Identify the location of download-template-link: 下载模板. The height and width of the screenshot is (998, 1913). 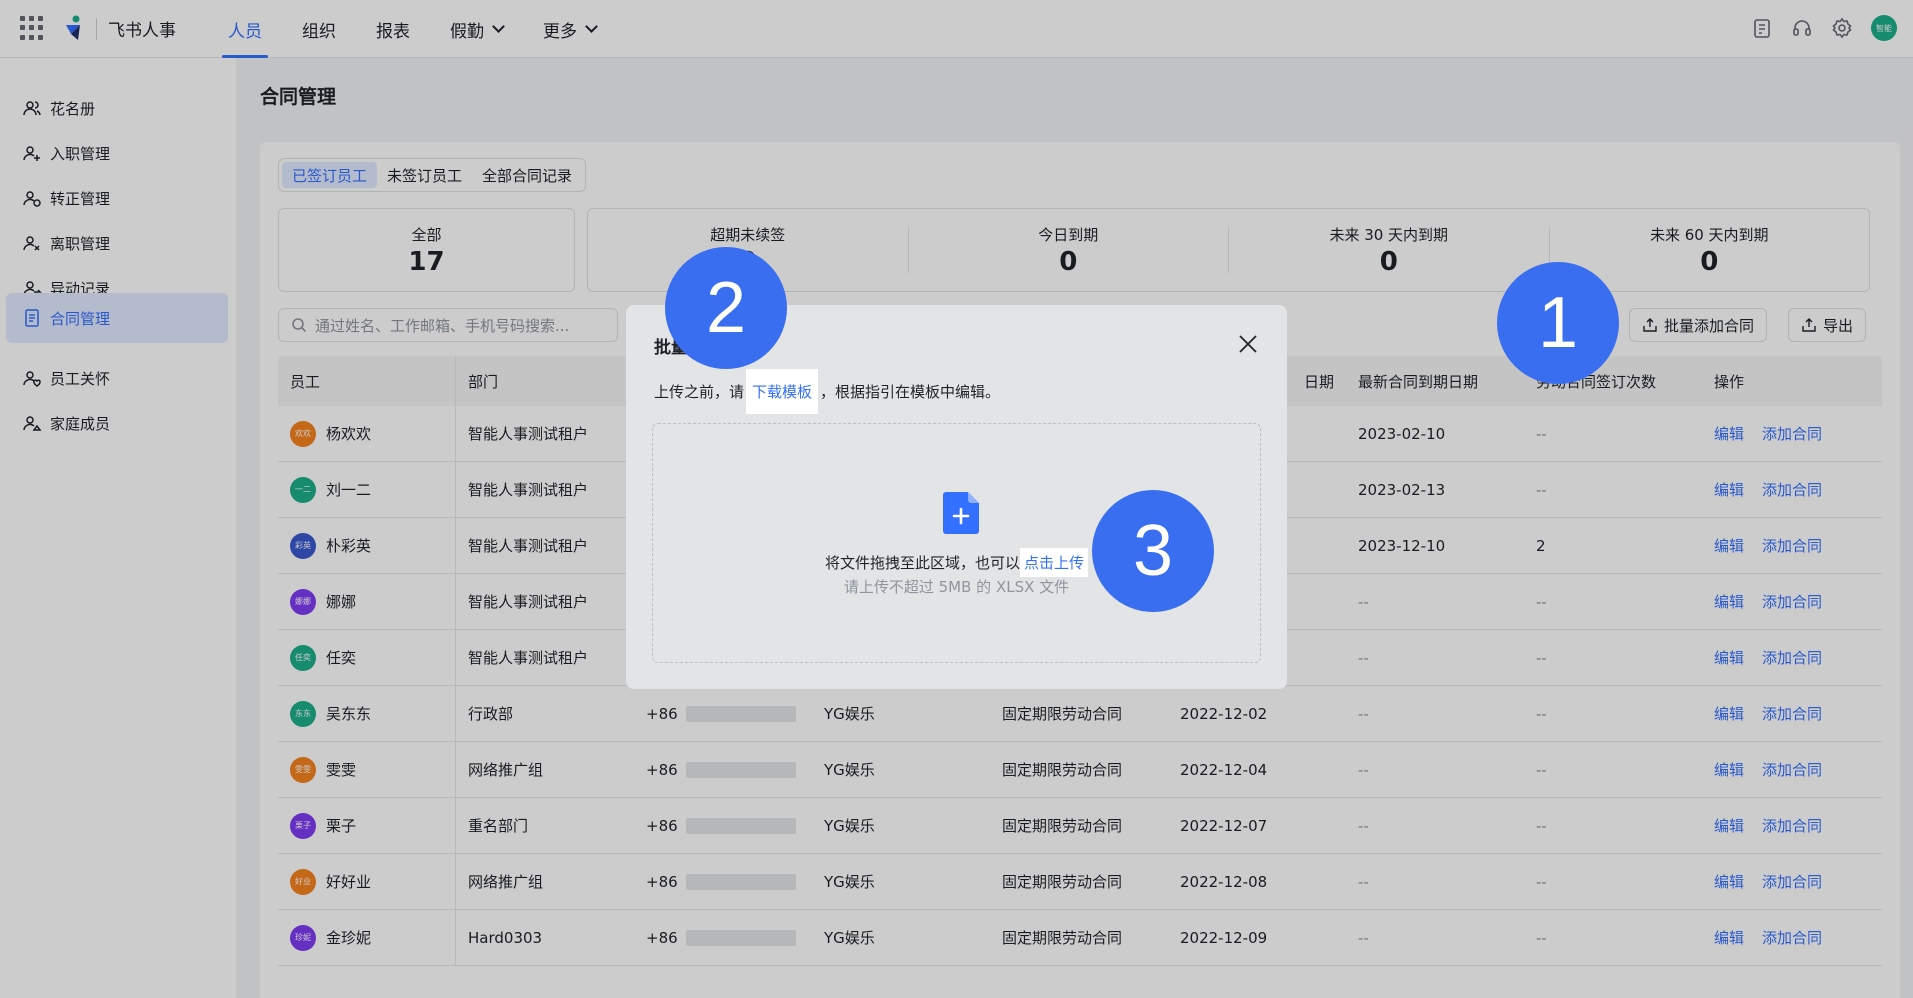
(782, 391).